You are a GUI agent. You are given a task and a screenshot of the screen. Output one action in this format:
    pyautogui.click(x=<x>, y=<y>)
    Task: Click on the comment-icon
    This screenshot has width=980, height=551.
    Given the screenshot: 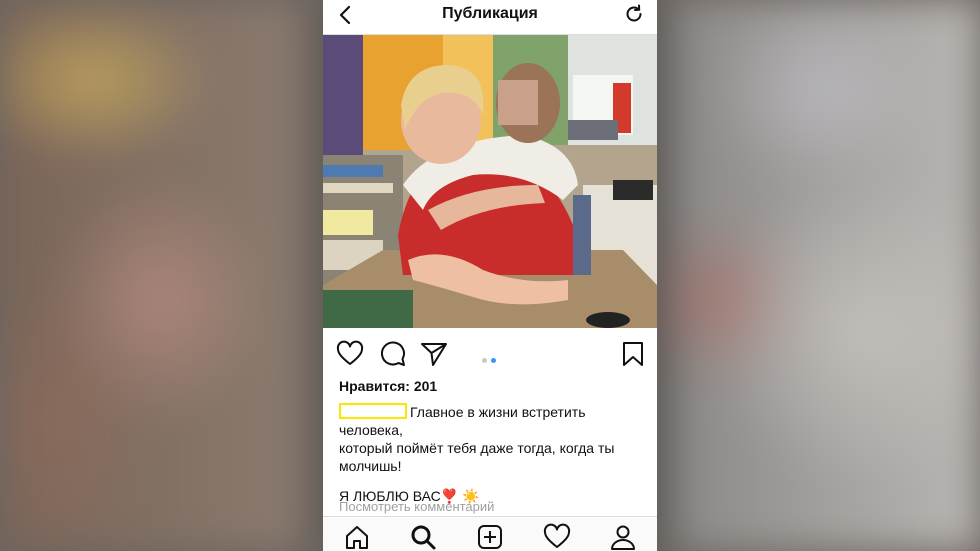 What is the action you would take?
    pyautogui.click(x=393, y=354)
    